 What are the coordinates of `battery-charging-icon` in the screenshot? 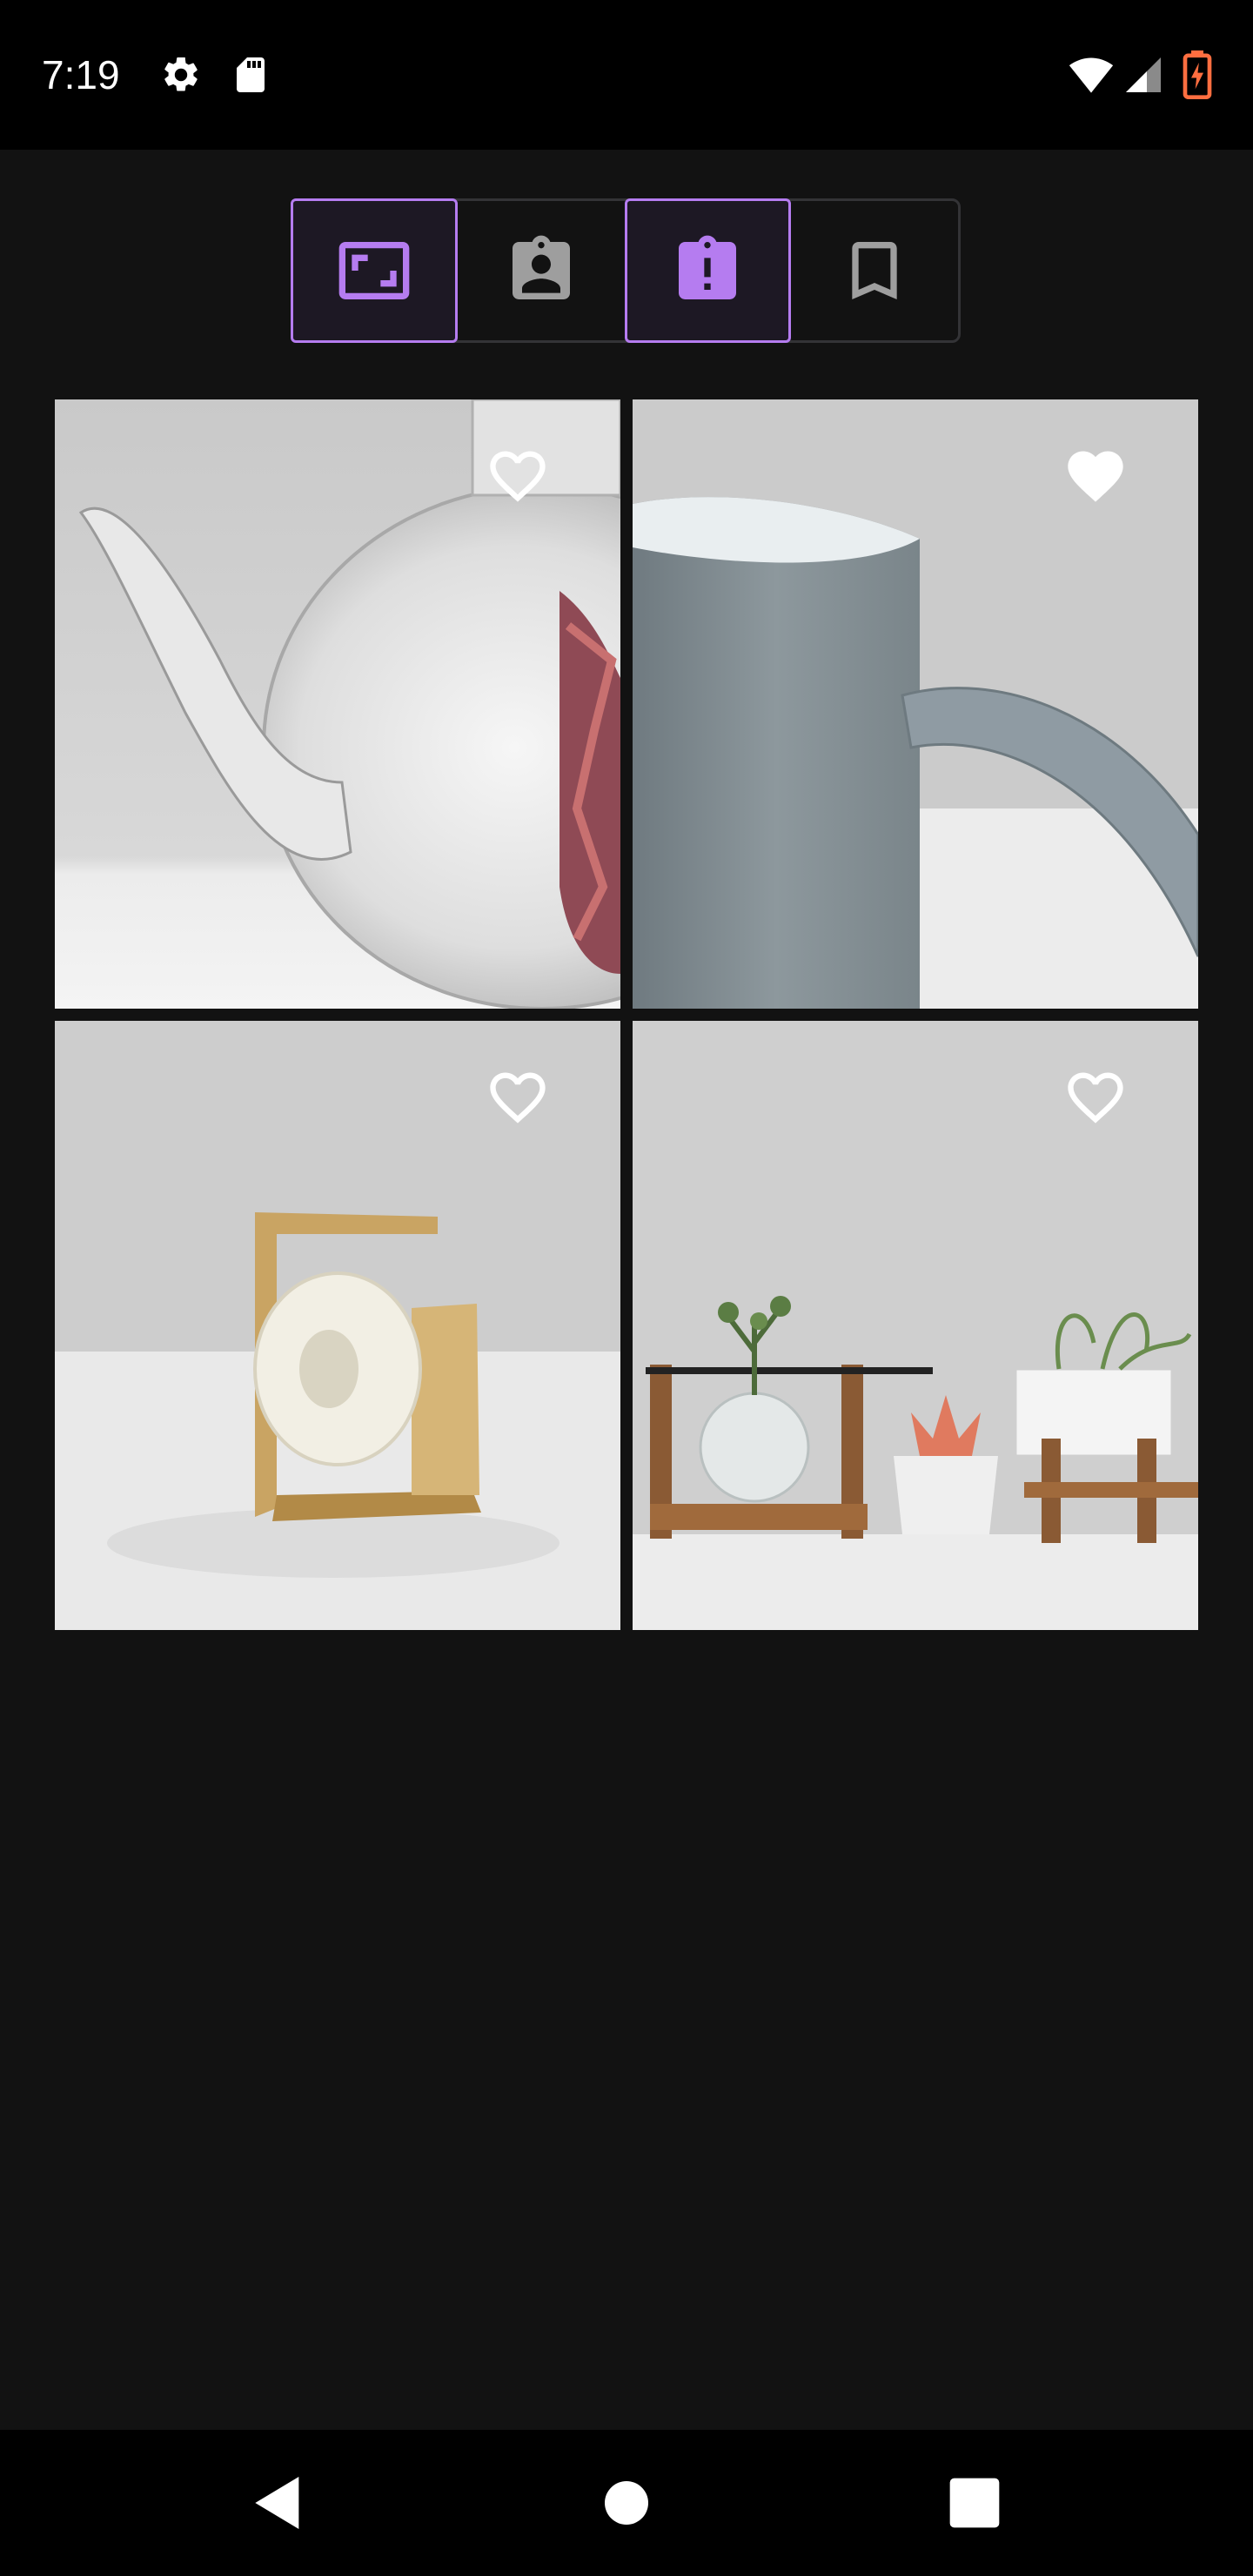 It's located at (1197, 74).